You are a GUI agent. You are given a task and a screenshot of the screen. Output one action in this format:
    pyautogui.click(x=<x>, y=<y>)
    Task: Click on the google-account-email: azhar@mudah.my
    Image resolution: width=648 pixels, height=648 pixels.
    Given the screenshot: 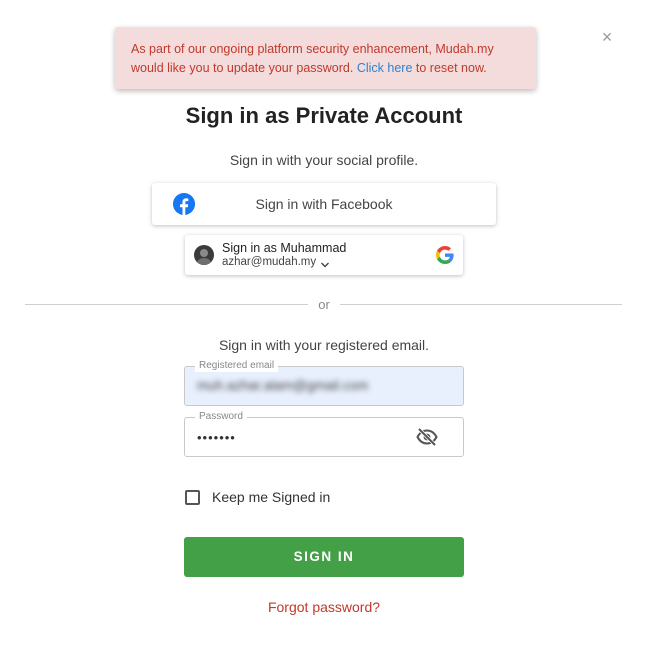 What is the action you would take?
    pyautogui.click(x=269, y=262)
    